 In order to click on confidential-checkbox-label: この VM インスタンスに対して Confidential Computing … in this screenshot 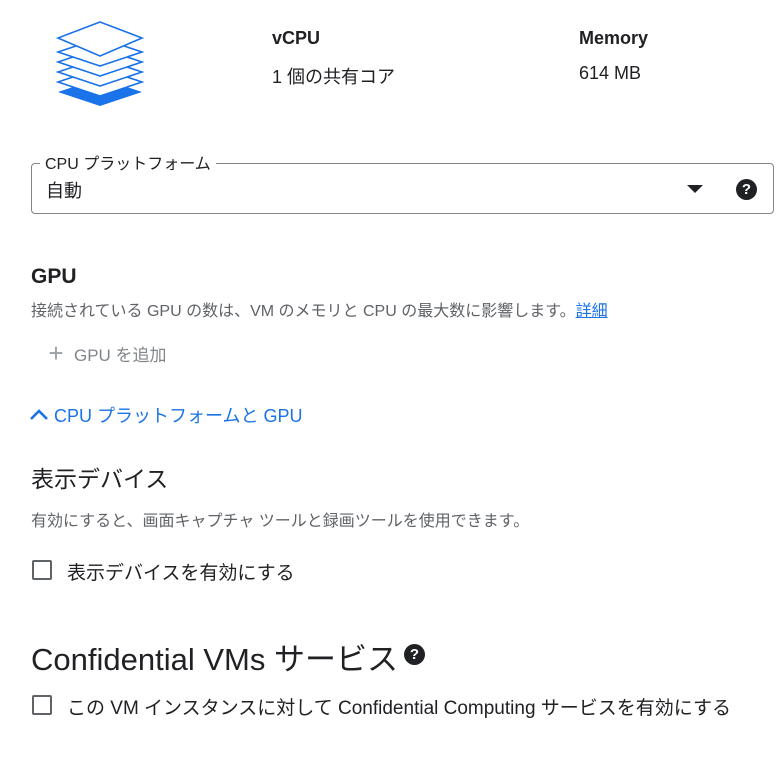, I will do `click(399, 706)`.